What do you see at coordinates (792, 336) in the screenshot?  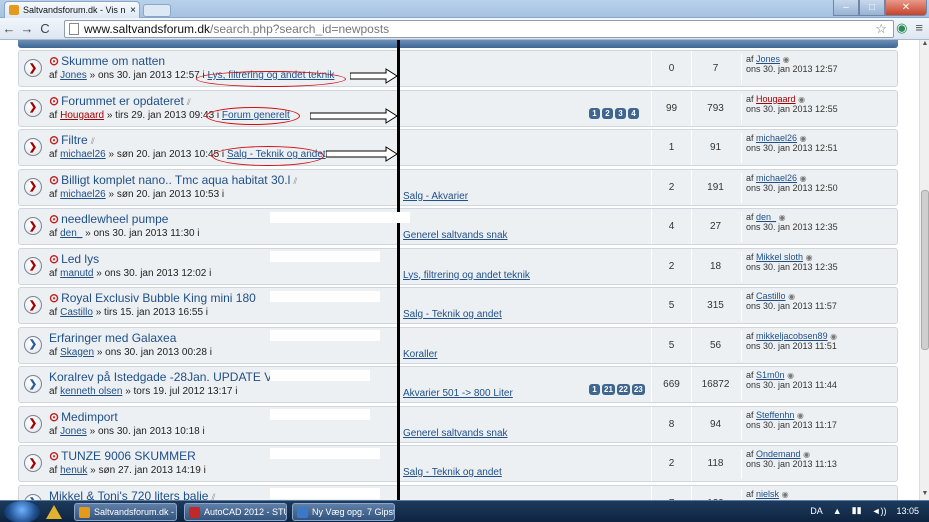 I see `last-post-author-link: mikkeljacobsen89` at bounding box center [792, 336].